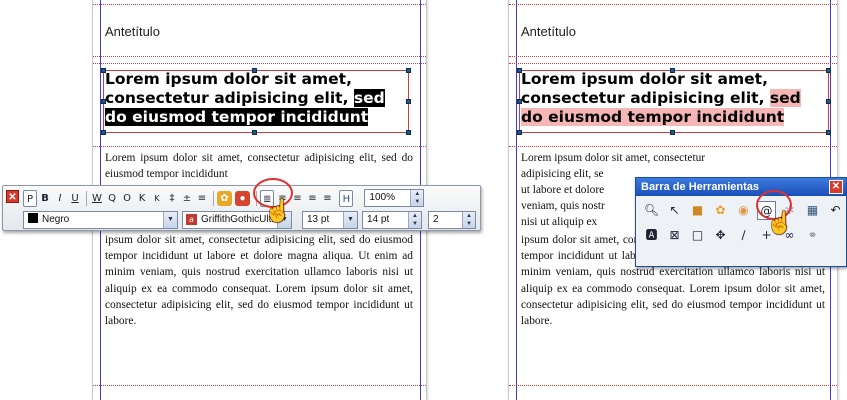  I want to click on color-dropdown: Negro ▼, so click(100, 219).